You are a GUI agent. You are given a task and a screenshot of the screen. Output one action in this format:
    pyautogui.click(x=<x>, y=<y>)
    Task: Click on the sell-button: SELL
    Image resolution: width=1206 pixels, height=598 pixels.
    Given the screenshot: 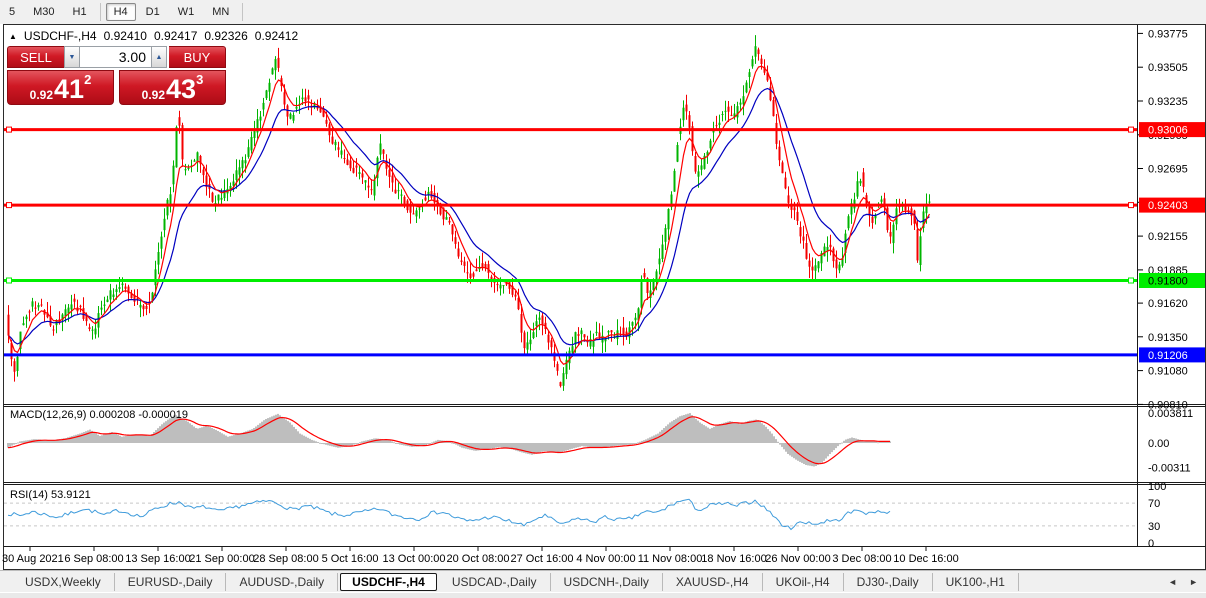 What is the action you would take?
    pyautogui.click(x=35, y=57)
    